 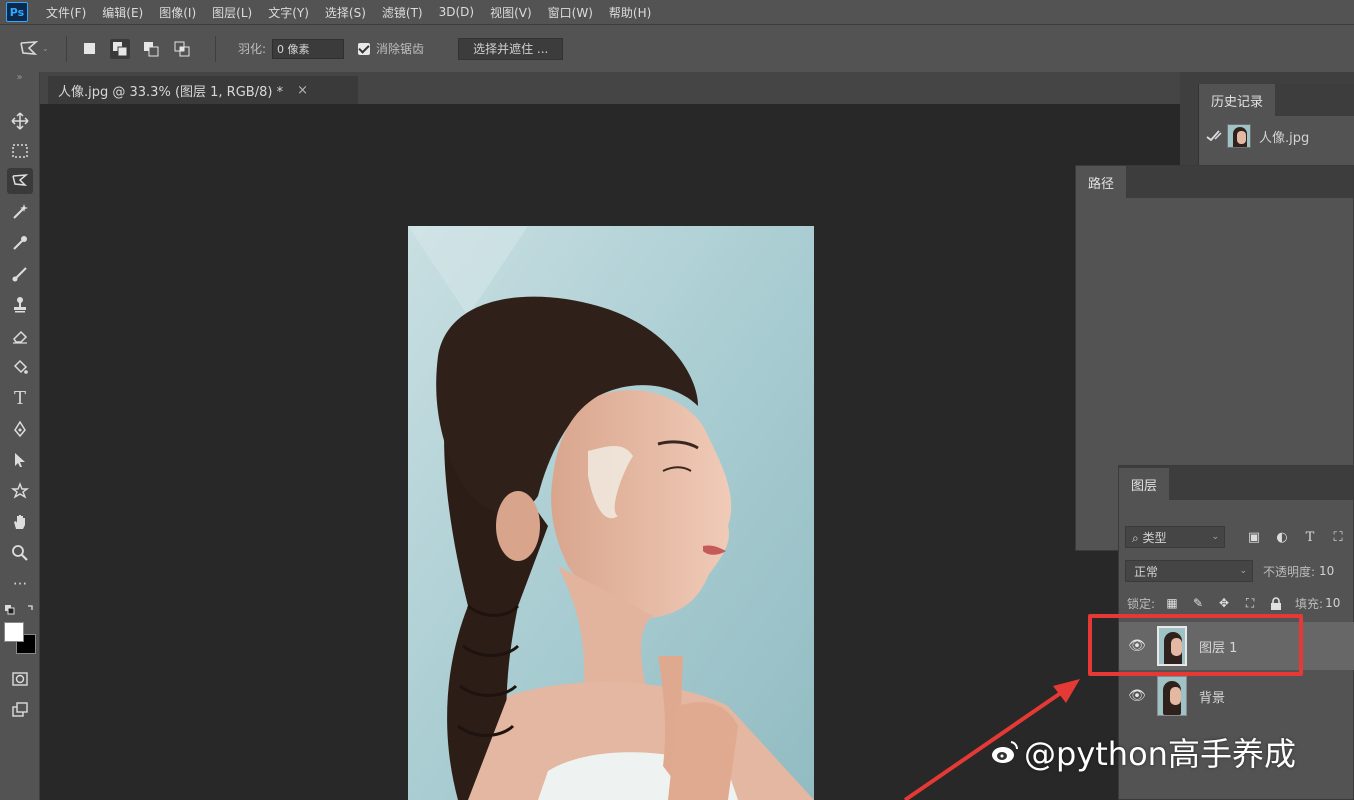 I want to click on filter-pixel-icon: ▣, so click(x=1254, y=537).